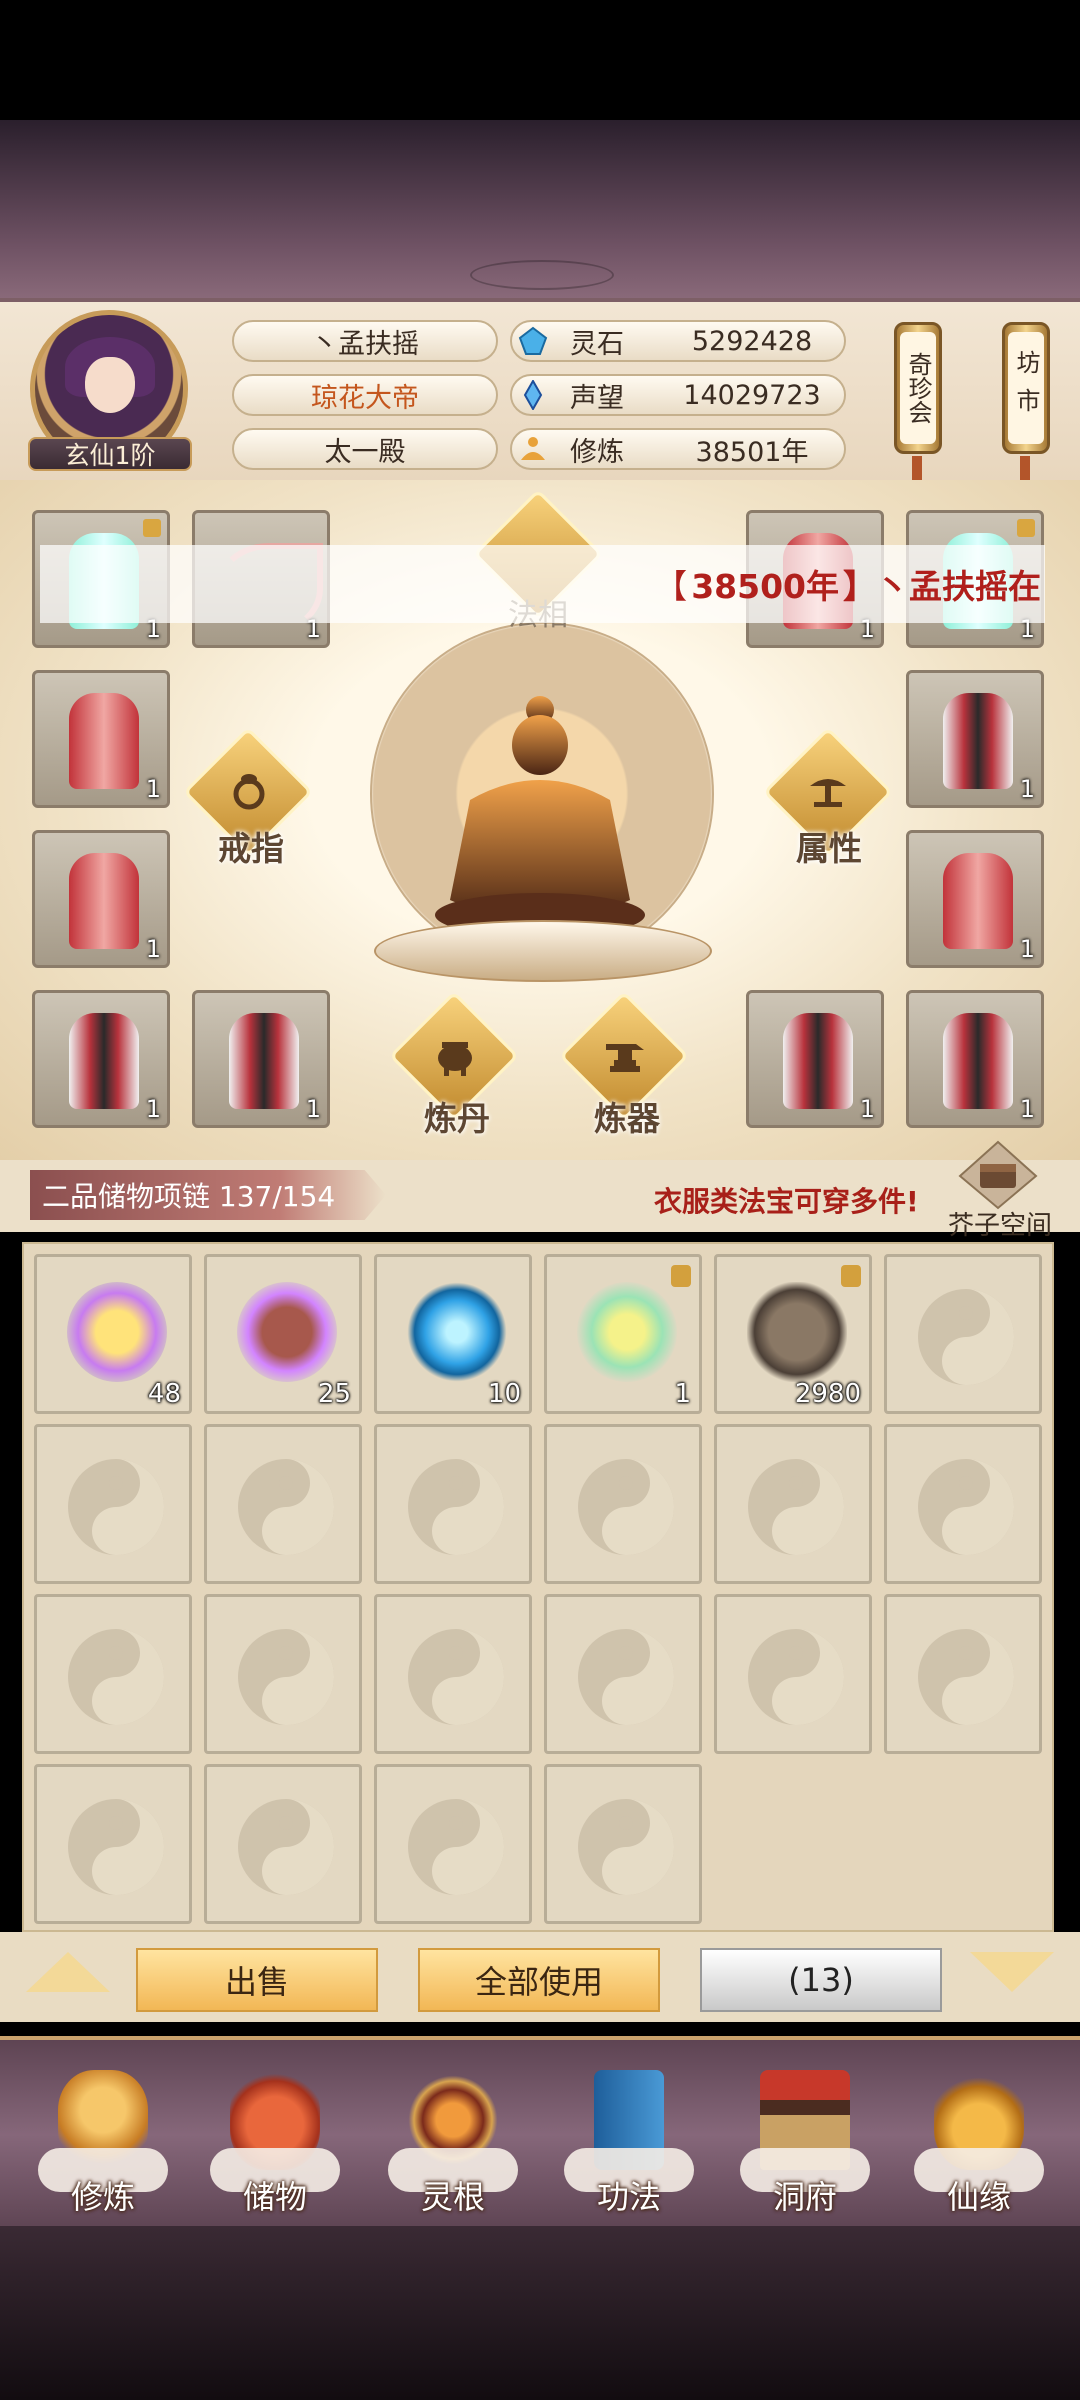  What do you see at coordinates (540, 816) in the screenshot?
I see `meditating-figure-silhouette` at bounding box center [540, 816].